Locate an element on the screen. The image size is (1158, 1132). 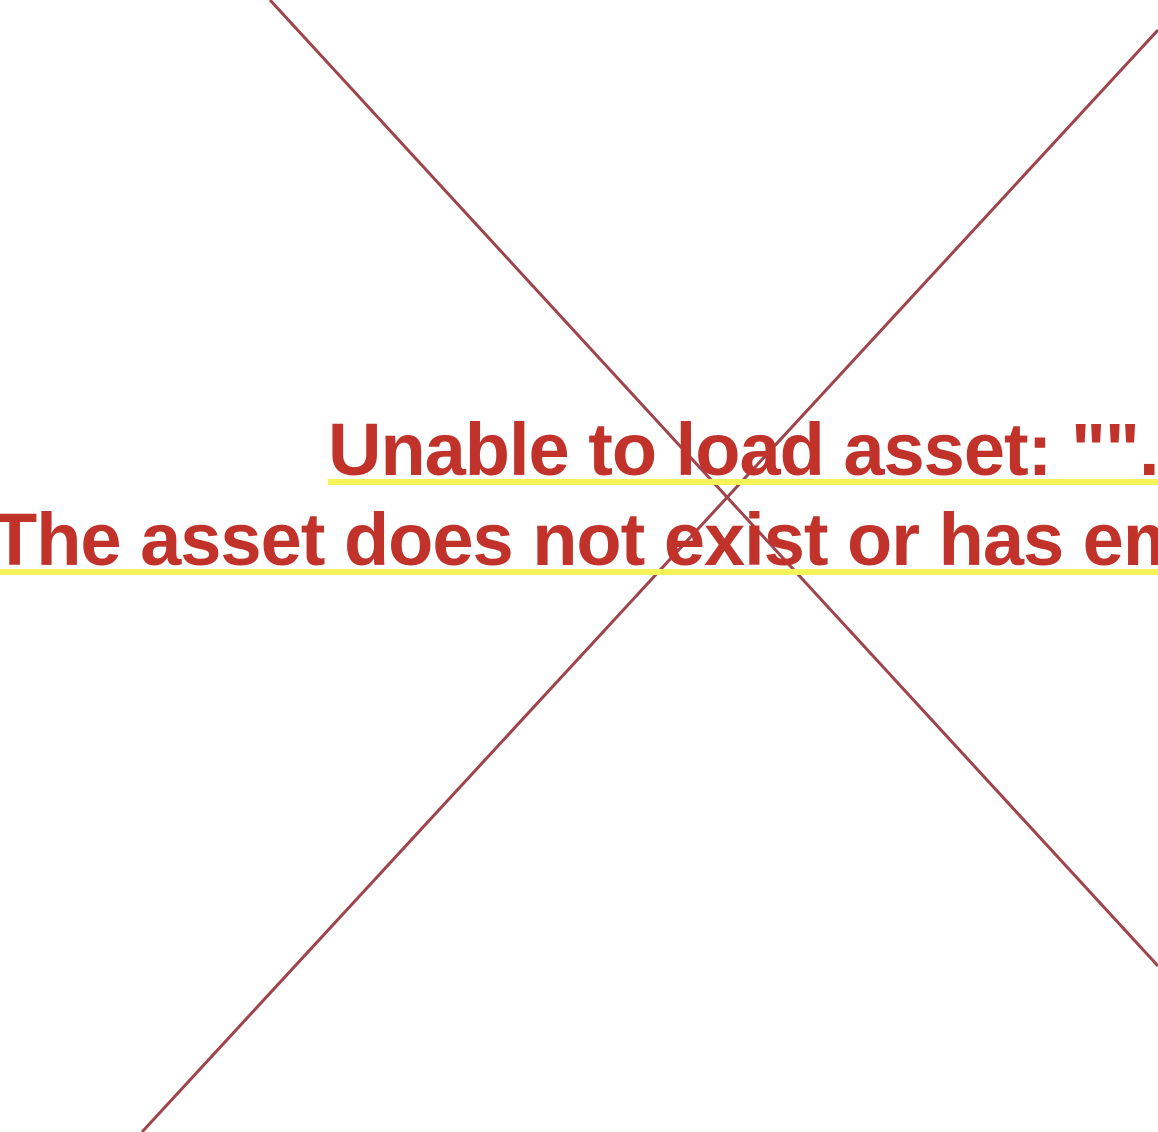
error-message-title: Unable to load asset: "". is located at coordinates (743, 449).